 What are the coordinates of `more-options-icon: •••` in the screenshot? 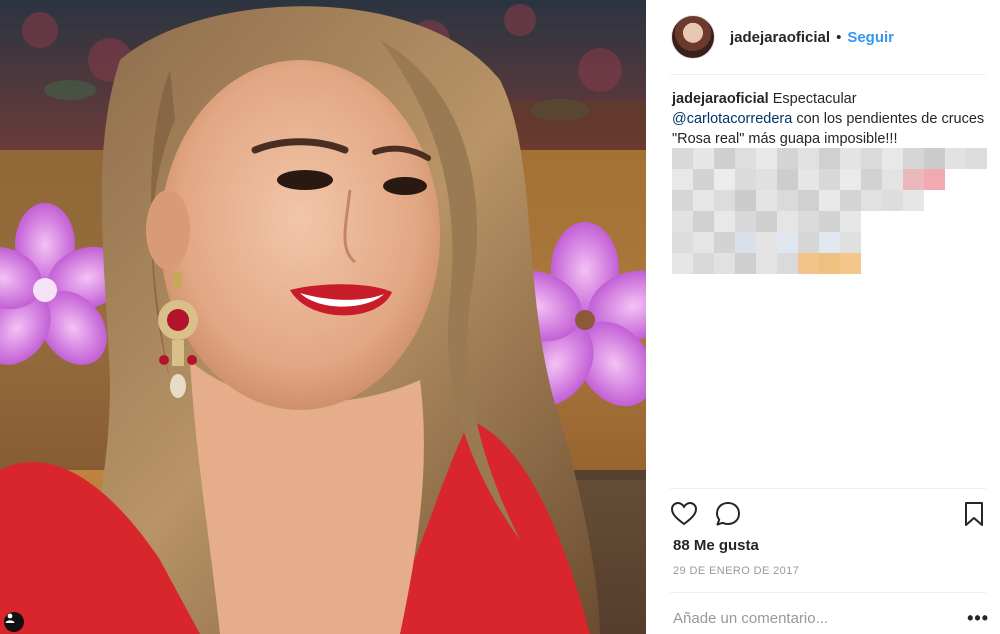 It's located at (978, 618).